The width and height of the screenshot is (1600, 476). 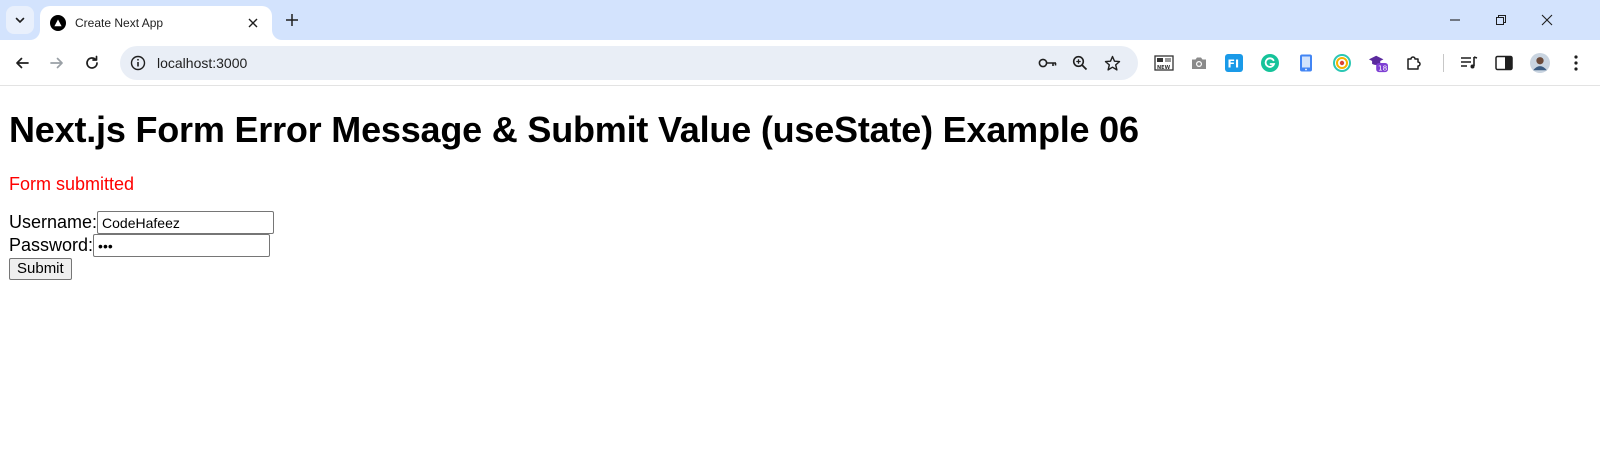 I want to click on arrow-left-icon, so click(x=22, y=63).